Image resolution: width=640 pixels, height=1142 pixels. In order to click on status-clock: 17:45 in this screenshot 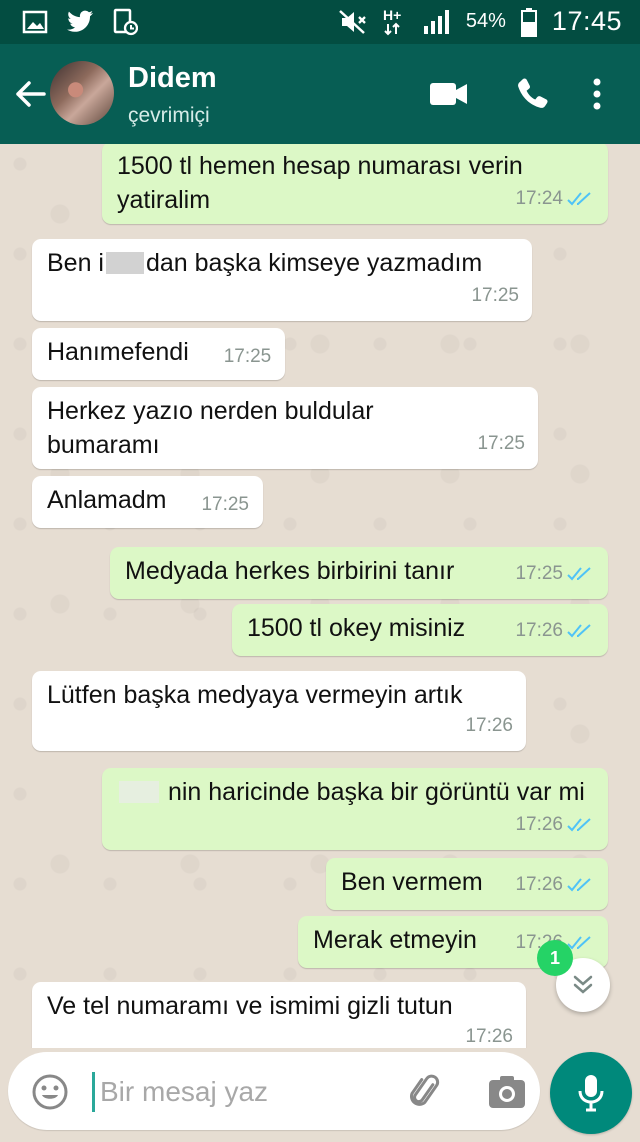, I will do `click(586, 21)`.